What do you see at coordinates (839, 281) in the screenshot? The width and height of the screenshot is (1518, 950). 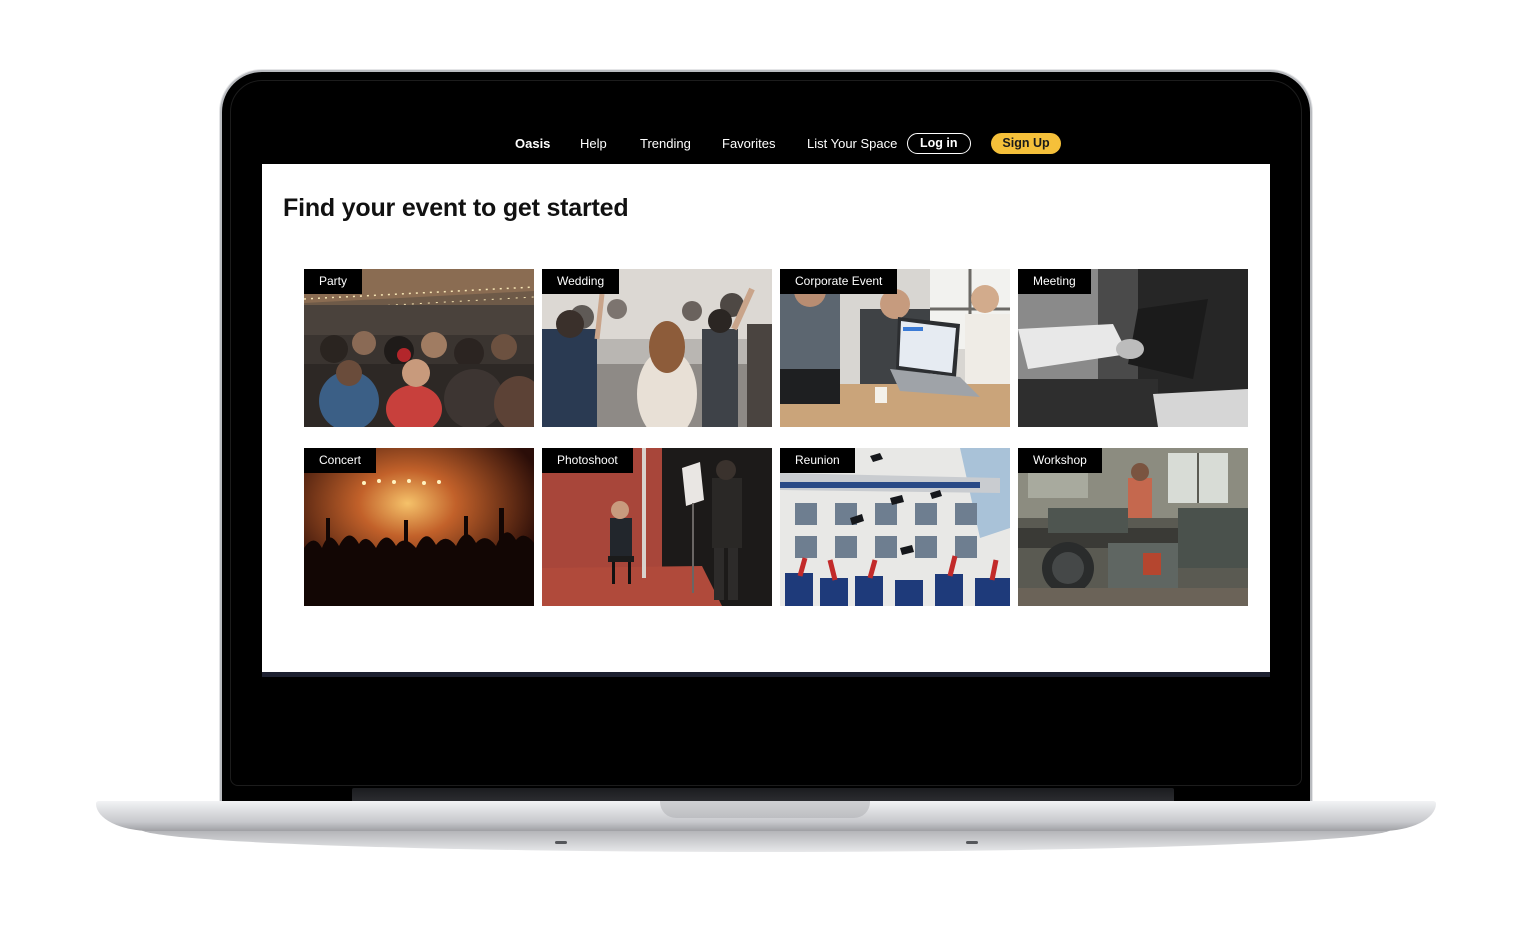 I see `category-label: Corporate Event` at bounding box center [839, 281].